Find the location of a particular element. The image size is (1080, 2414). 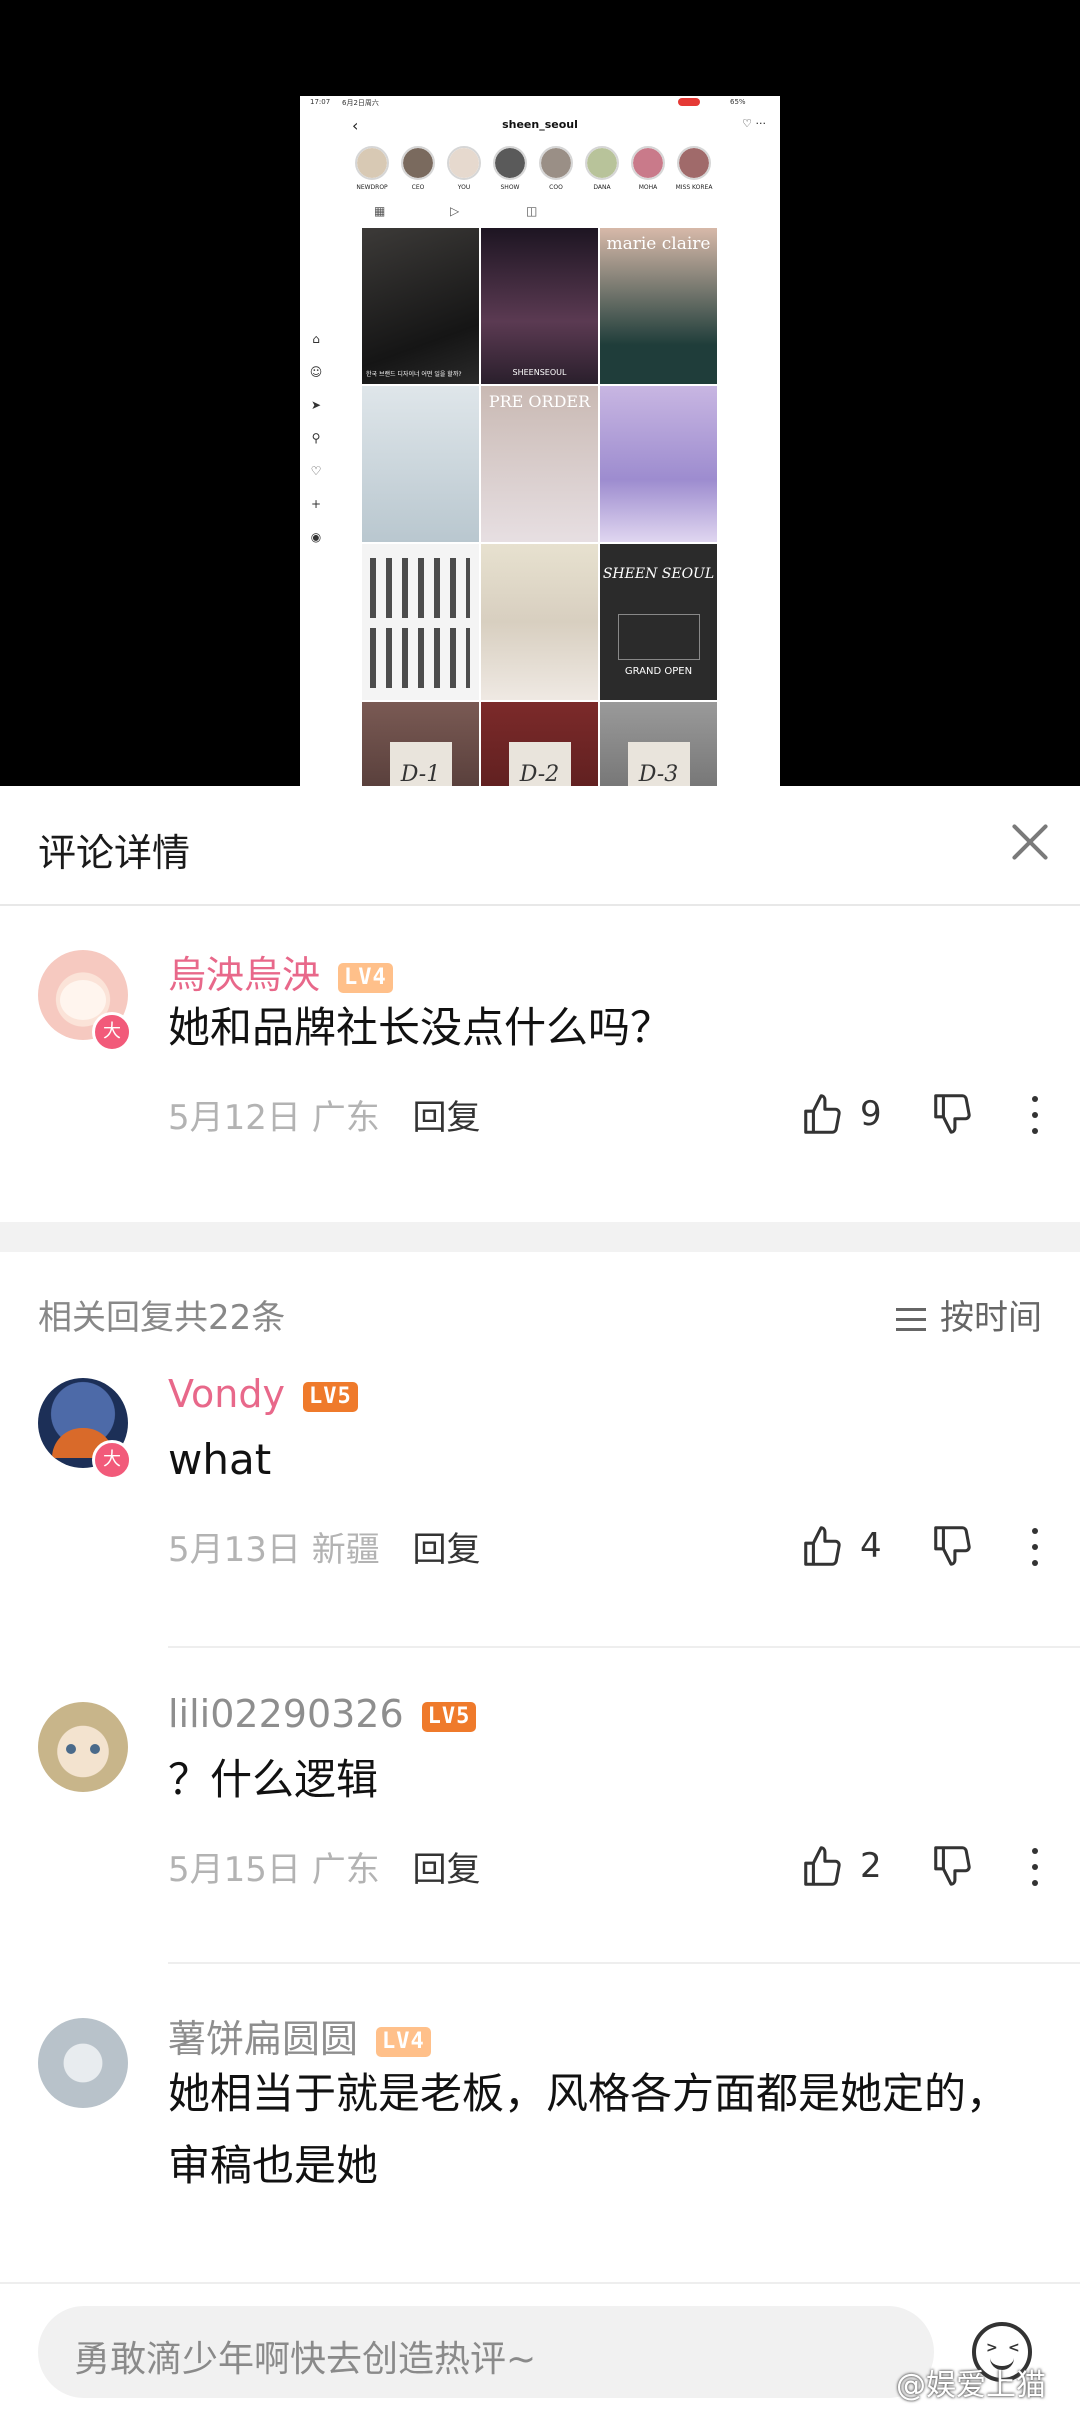

post-thumbnail: PRE ORDER is located at coordinates (539, 464).